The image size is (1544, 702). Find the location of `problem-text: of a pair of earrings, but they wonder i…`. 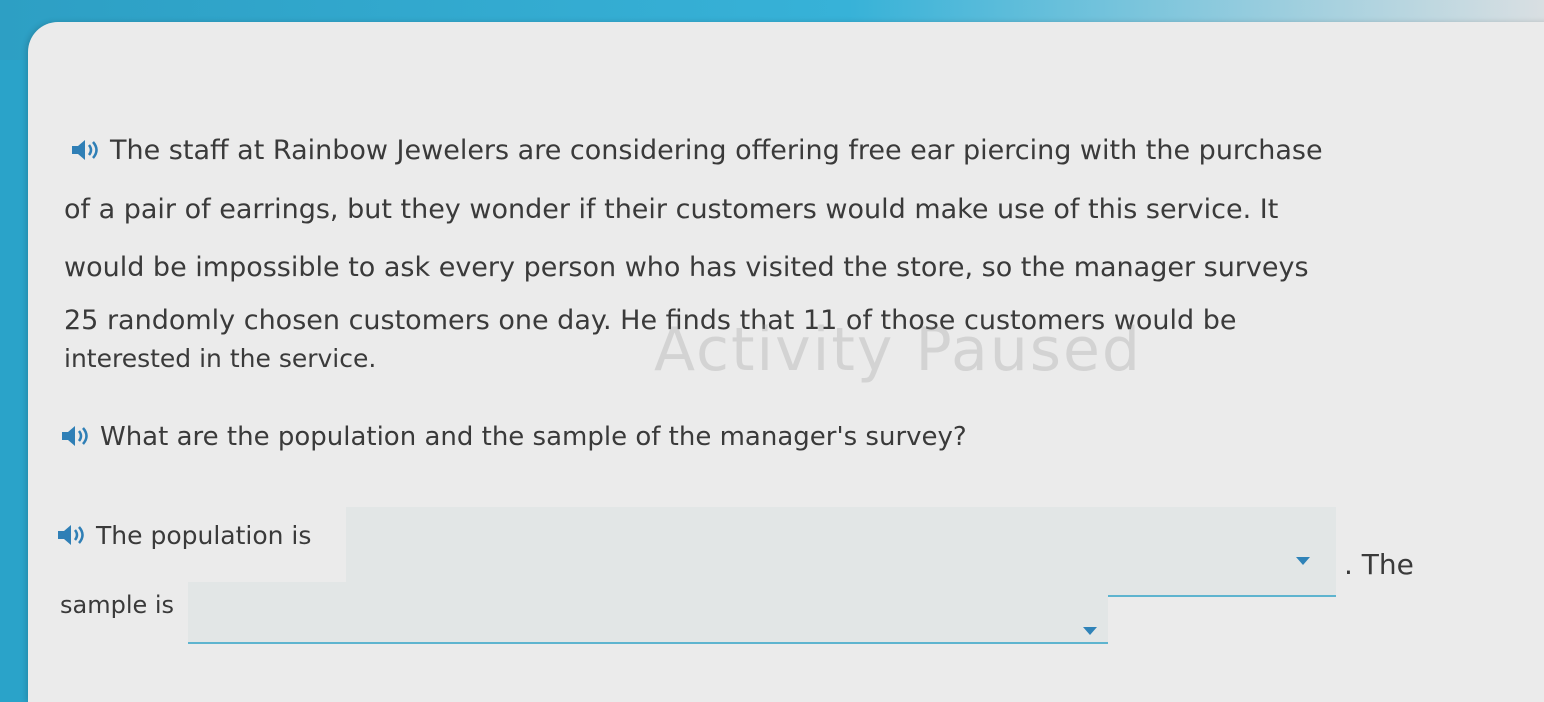

problem-text: of a pair of earrings, but they wonder i… is located at coordinates (671, 209).